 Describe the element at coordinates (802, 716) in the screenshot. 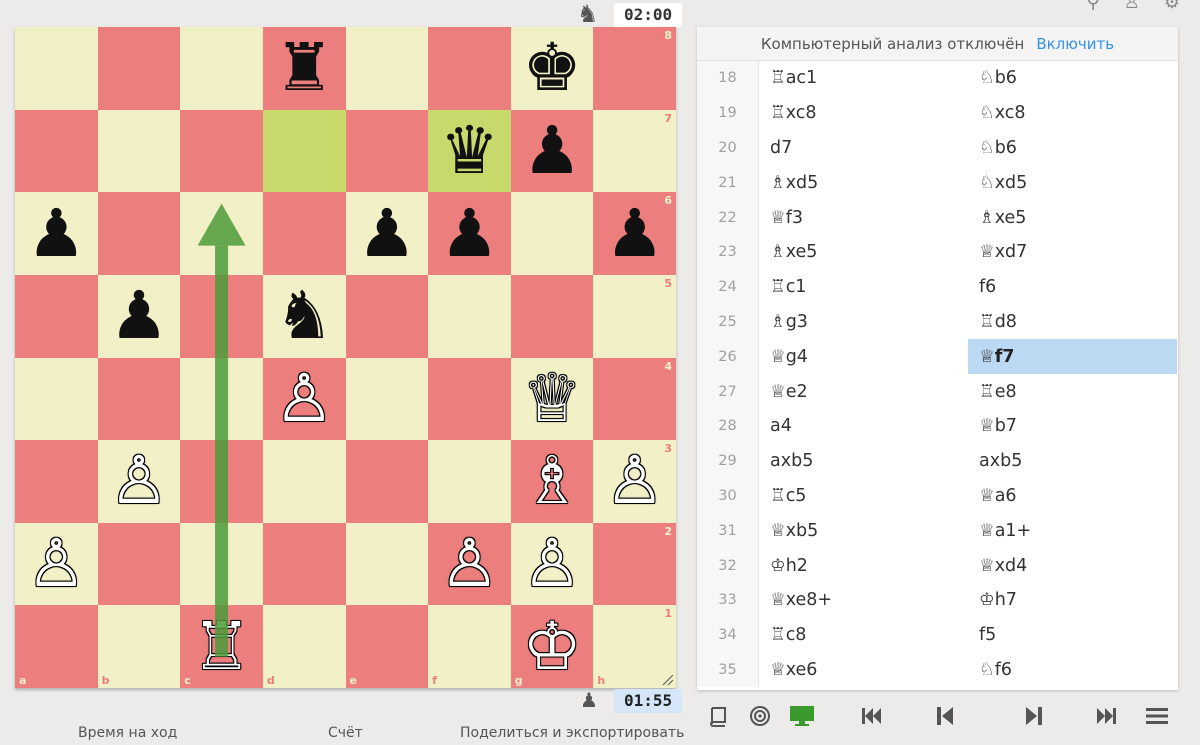

I see `monitor-icon` at that location.